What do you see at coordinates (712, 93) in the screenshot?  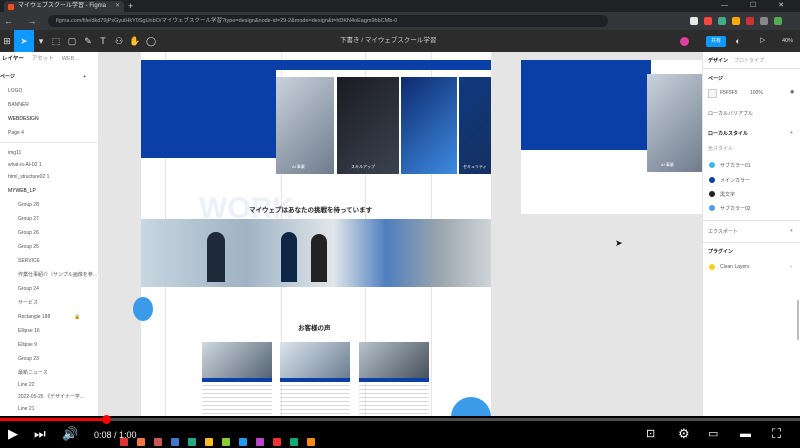 I see `page-color-swatch` at bounding box center [712, 93].